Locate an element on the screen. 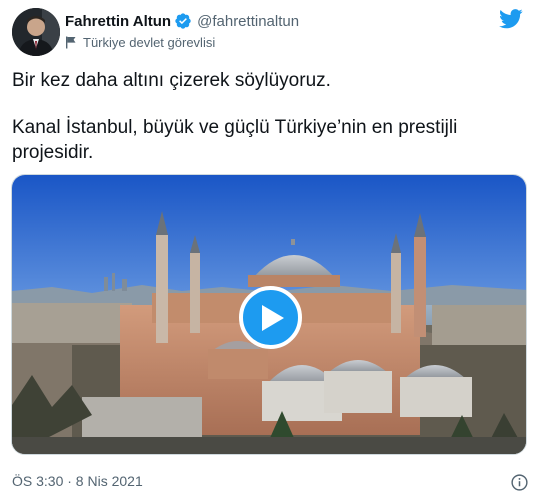 This screenshot has width=536, height=503. avatar is located at coordinates (36, 32).